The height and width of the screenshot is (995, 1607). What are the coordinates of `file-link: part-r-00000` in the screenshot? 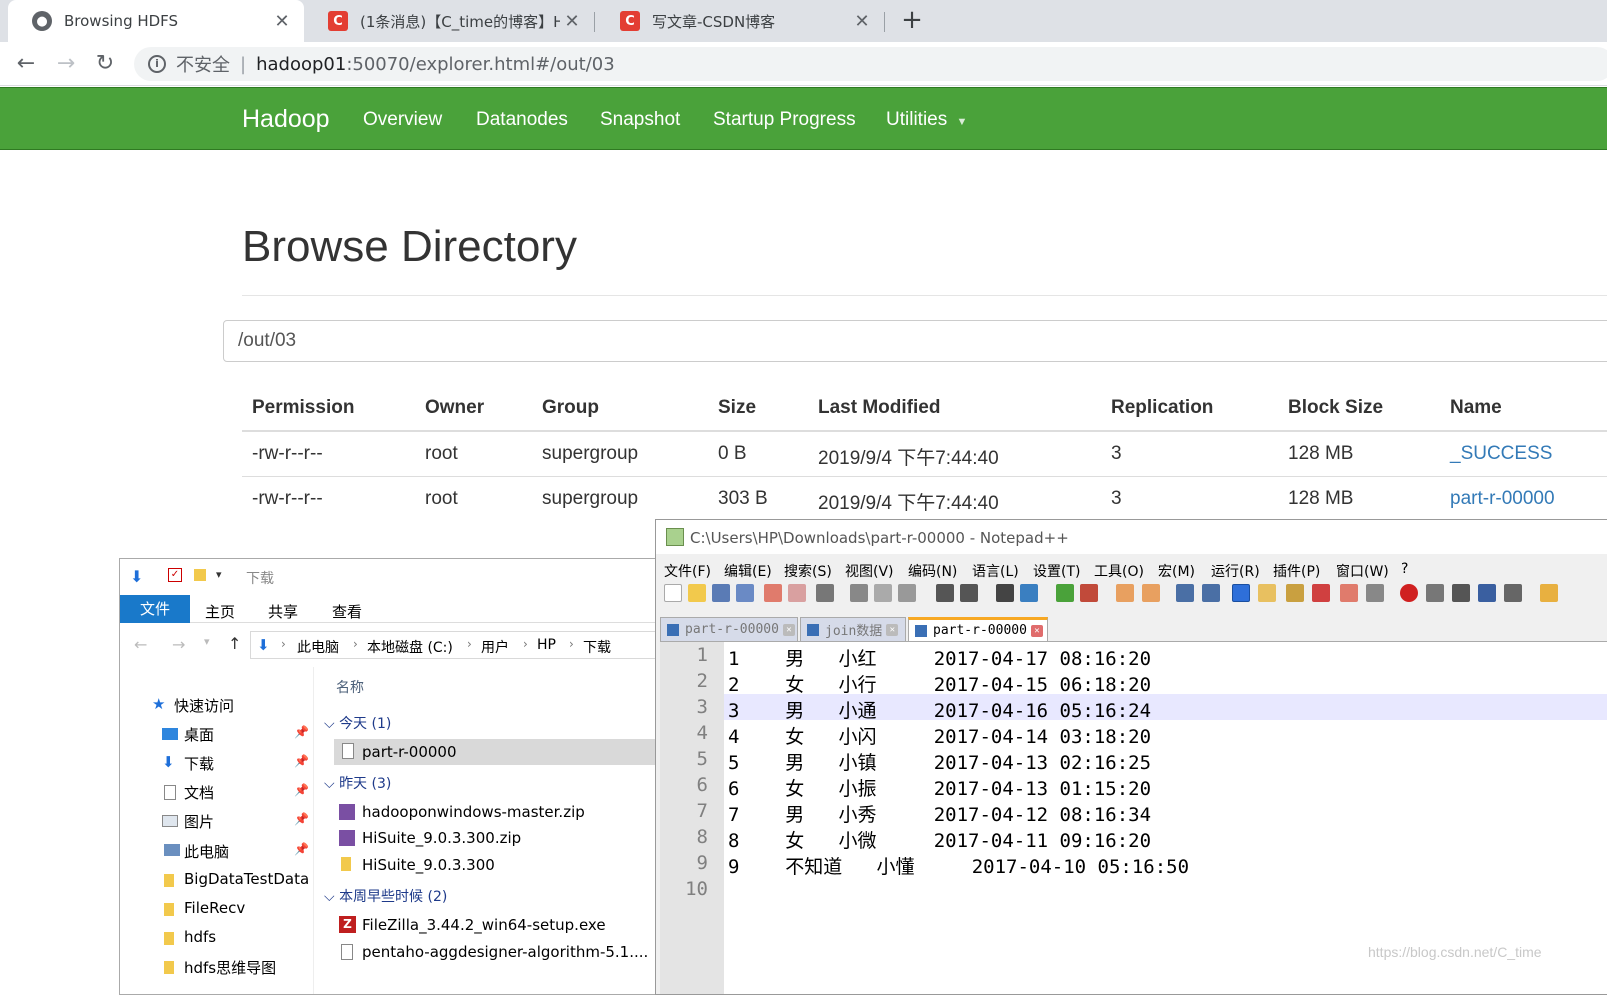 It's located at (1502, 499).